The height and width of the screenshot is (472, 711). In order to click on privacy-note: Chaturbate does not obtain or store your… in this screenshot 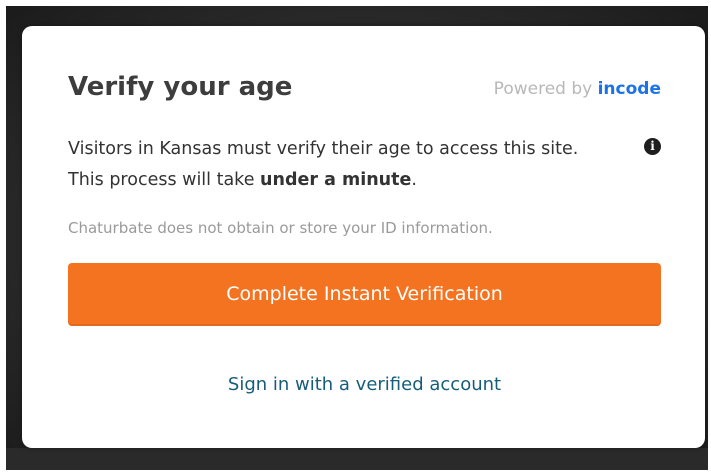, I will do `click(280, 228)`.